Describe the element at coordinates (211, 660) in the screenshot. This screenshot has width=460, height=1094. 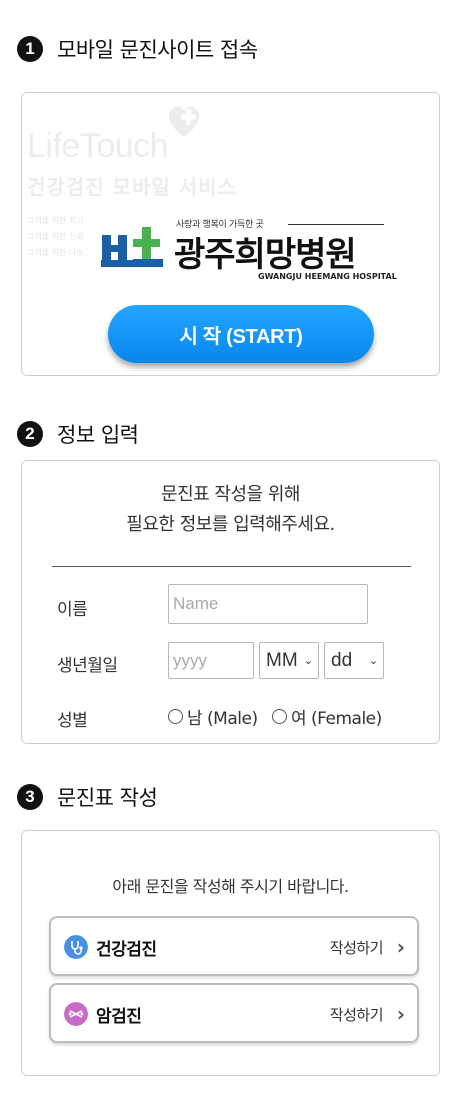
I see `birth-year-input: yyyy` at that location.